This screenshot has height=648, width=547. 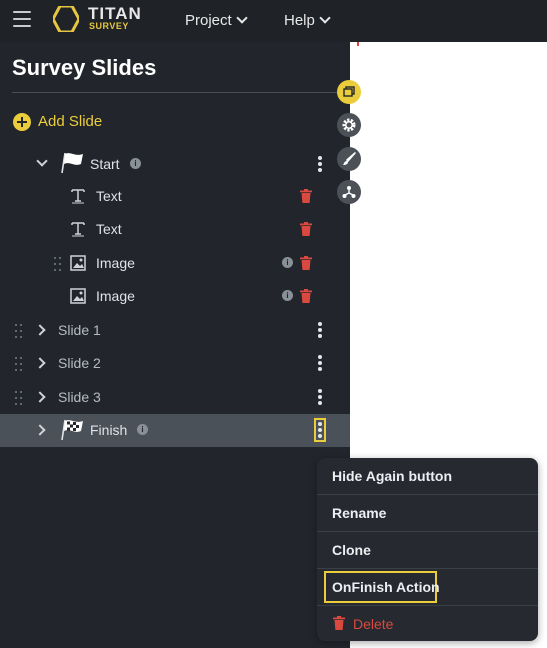 I want to click on flow-button, so click(x=349, y=192).